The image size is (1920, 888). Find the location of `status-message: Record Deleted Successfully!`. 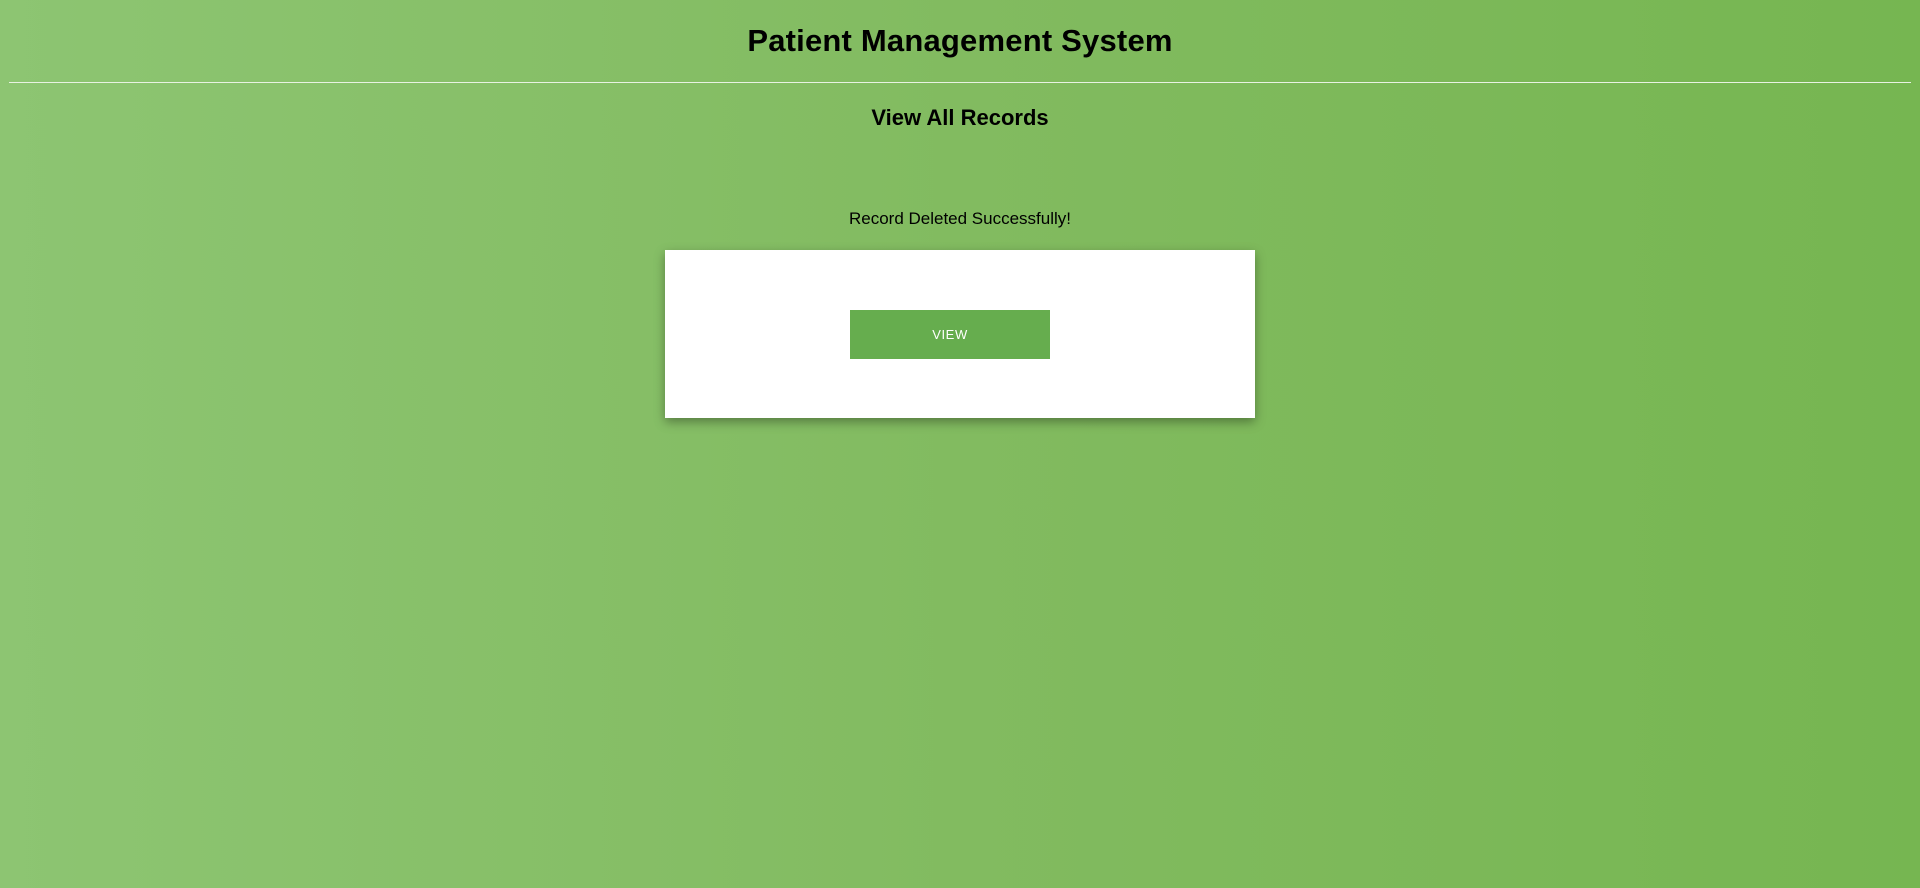

status-message: Record Deleted Successfully! is located at coordinates (960, 218).